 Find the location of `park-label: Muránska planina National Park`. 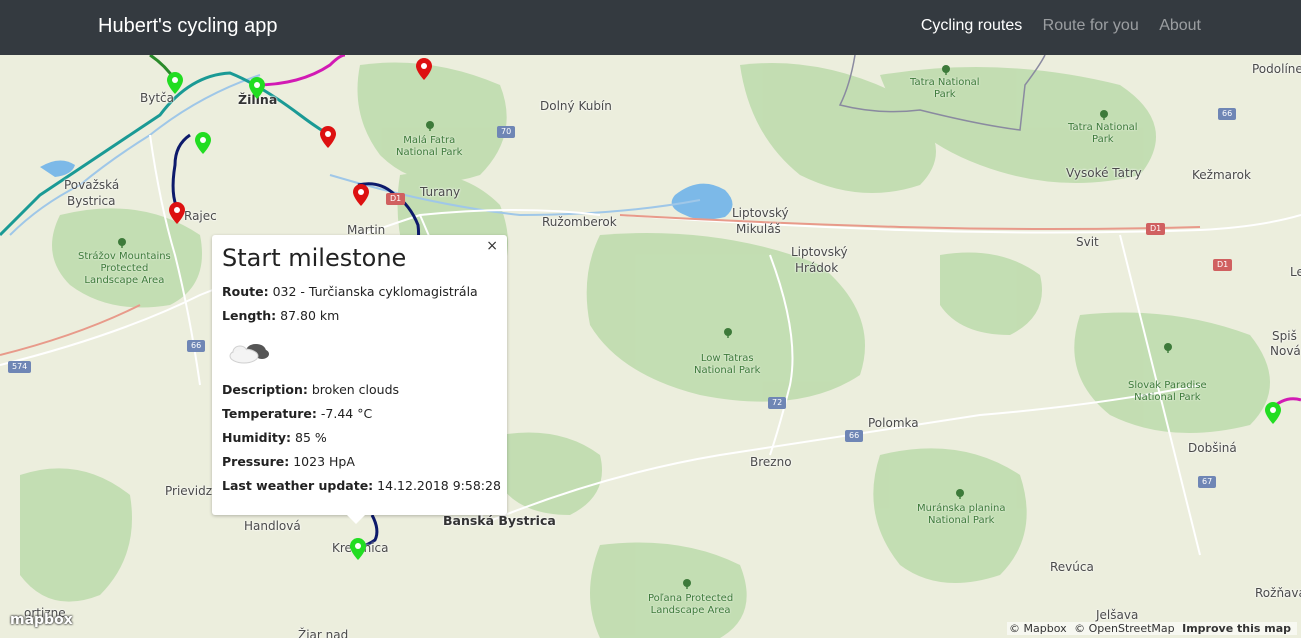

park-label: Muránska planina National Park is located at coordinates (961, 514).